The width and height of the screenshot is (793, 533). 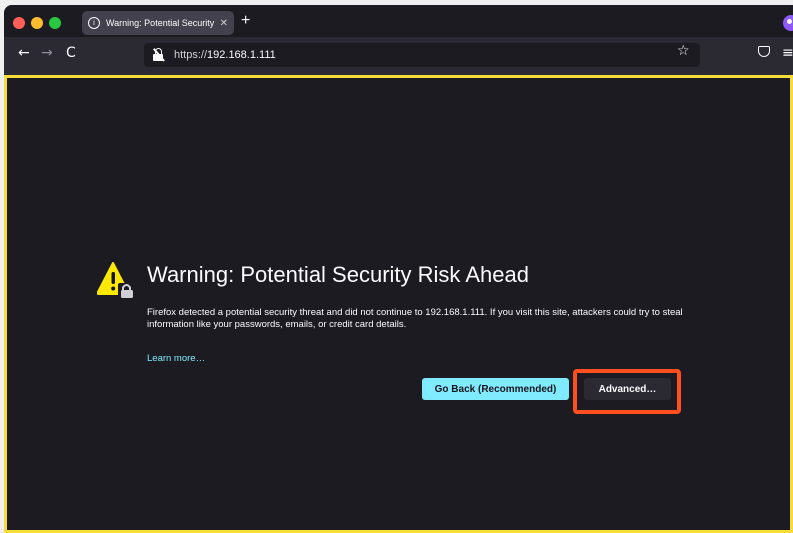 I want to click on bookmark-star-icon: ☆, so click(x=683, y=51).